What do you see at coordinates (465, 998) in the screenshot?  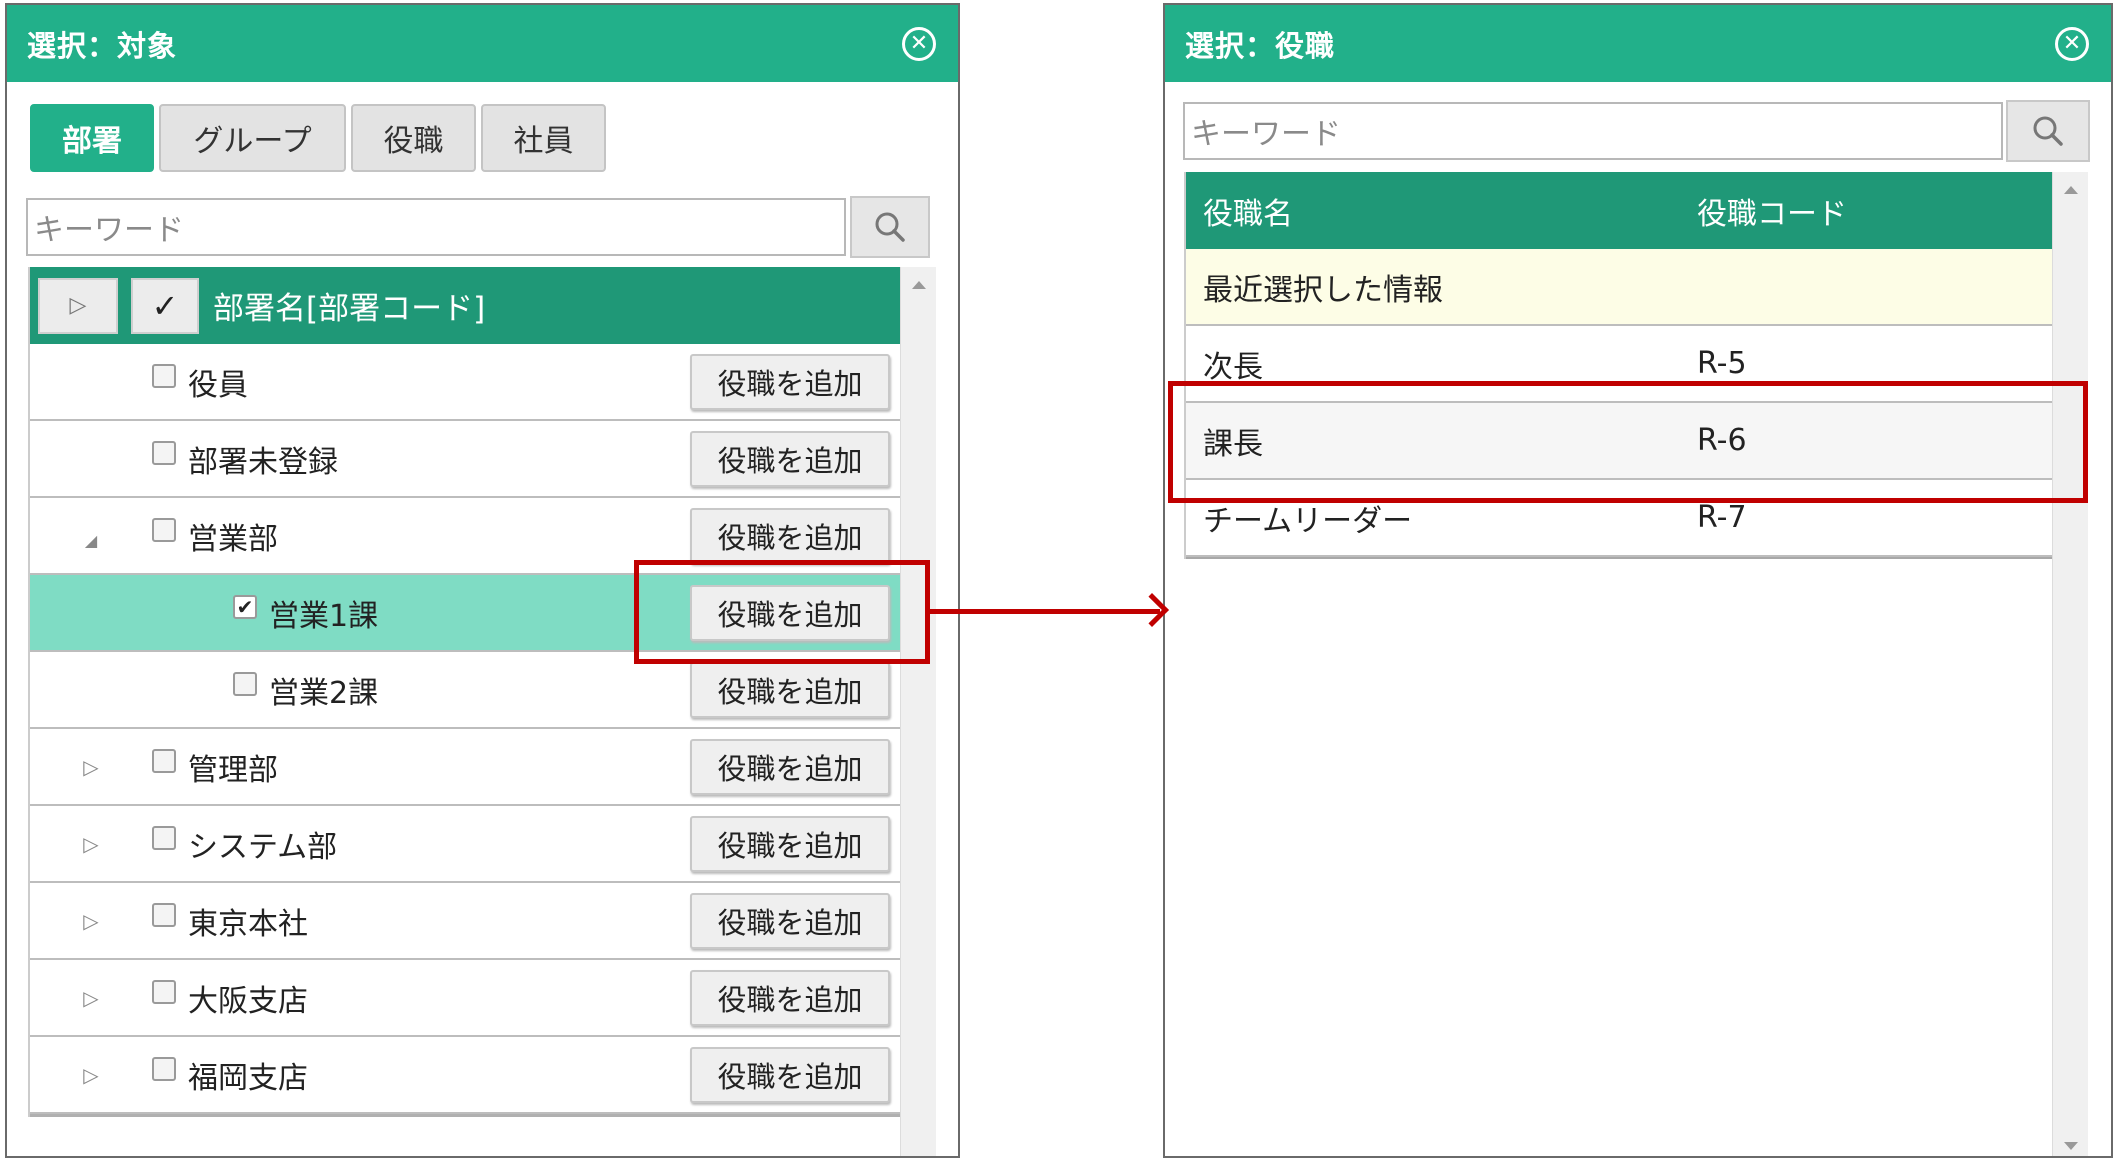 I see `tree-row: ▷ 大阪支店 役職を追加` at bounding box center [465, 998].